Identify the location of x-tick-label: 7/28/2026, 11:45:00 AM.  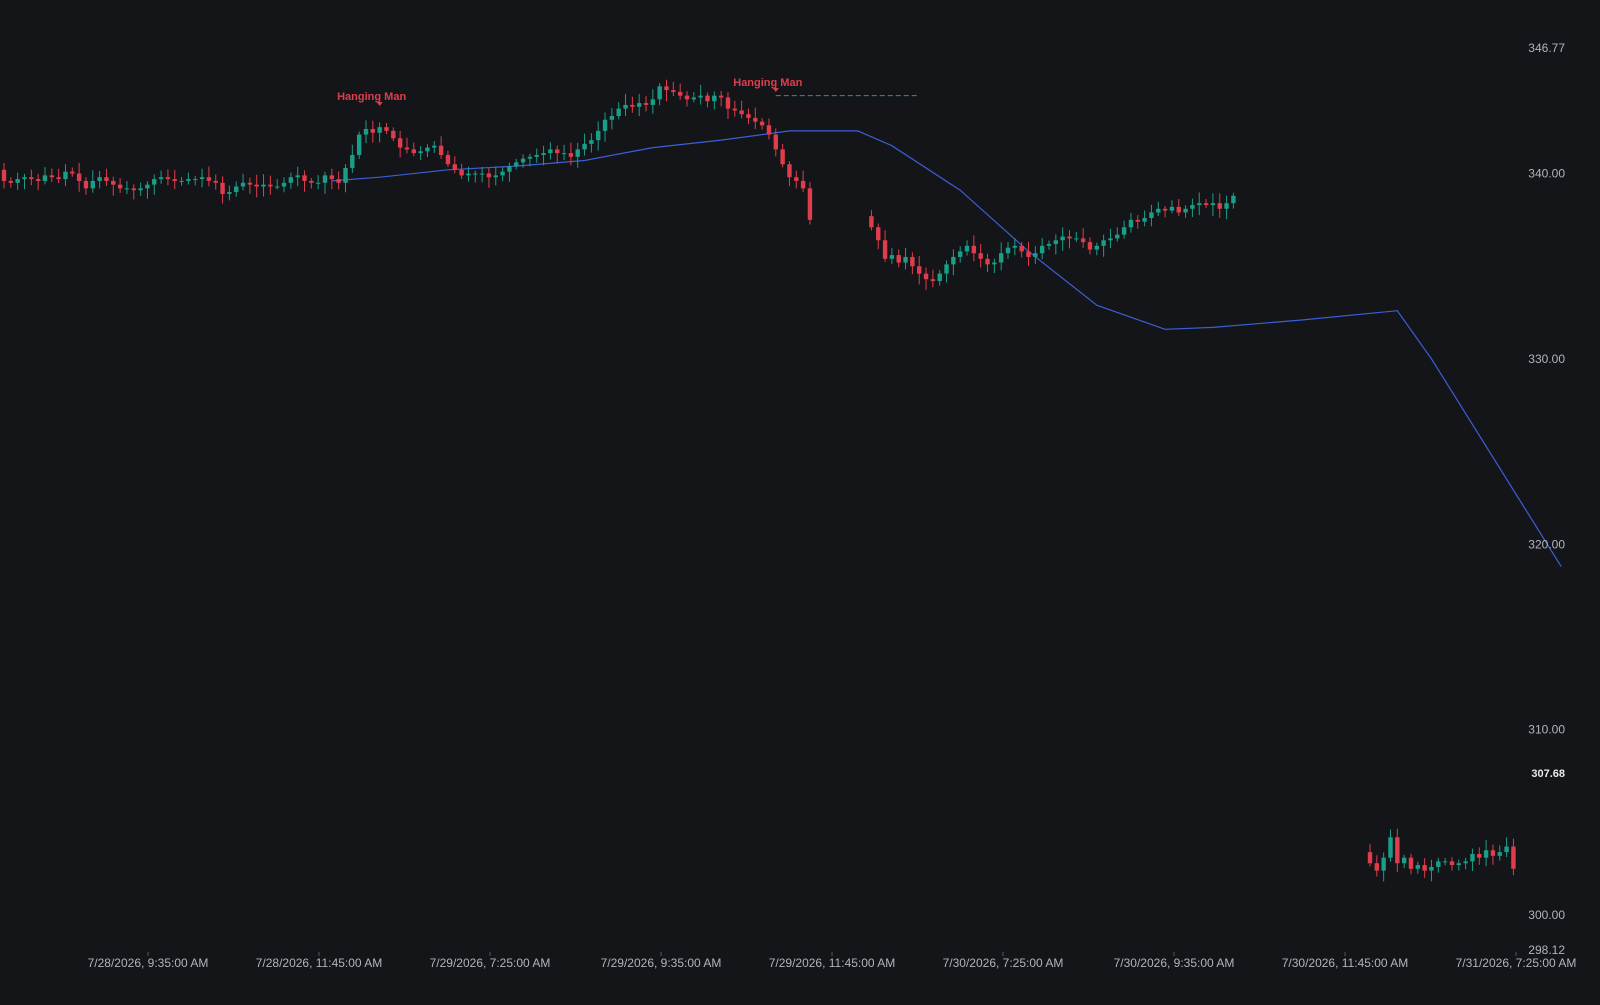
(319, 963).